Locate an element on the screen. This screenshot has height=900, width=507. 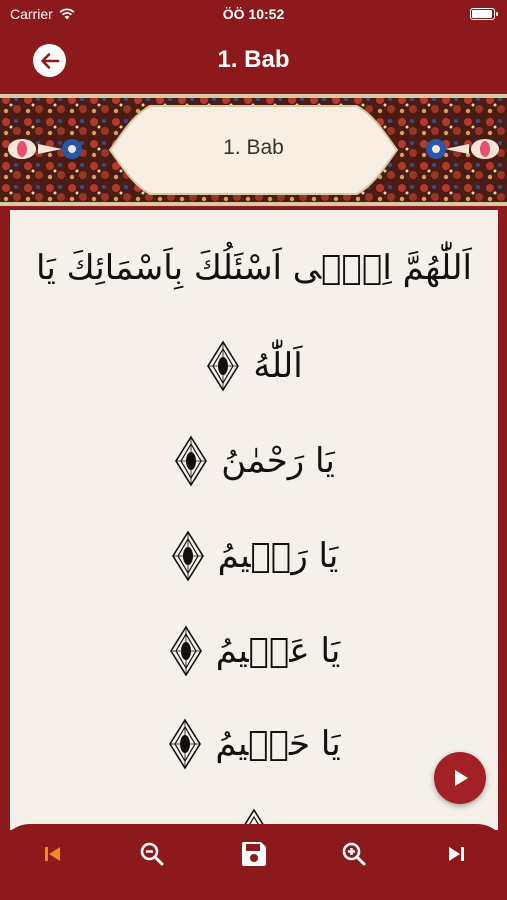
verse-text: يَا رَحْمٰنُ is located at coordinates (278, 461).